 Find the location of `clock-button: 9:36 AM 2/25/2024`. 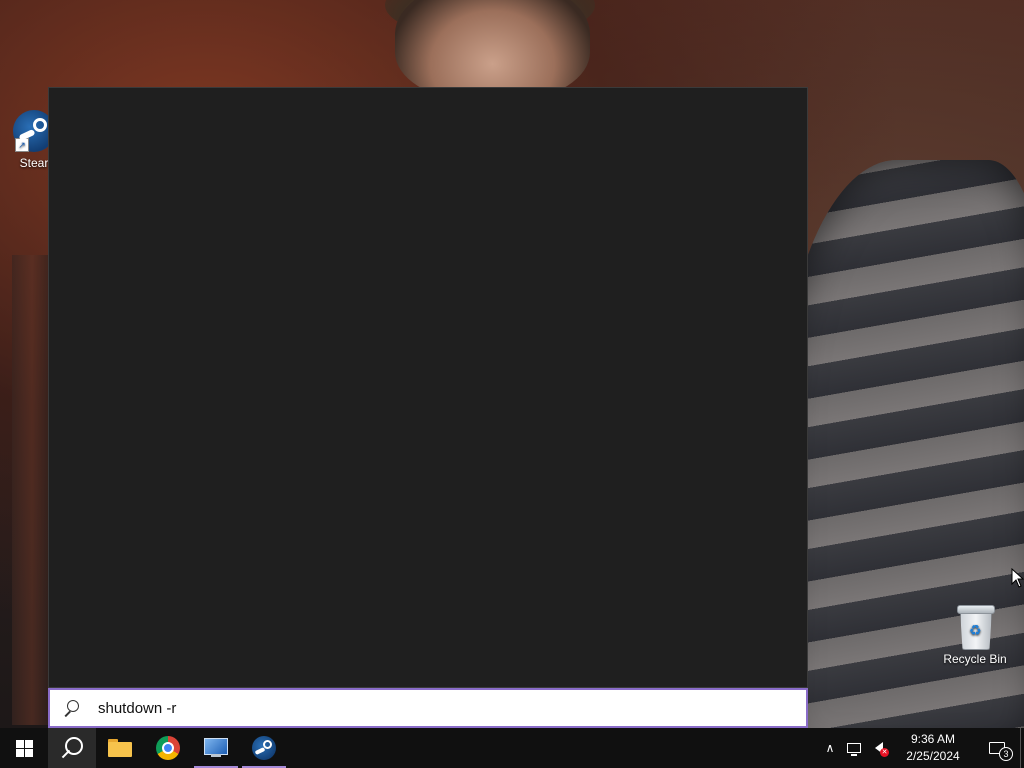

clock-button: 9:36 AM 2/25/2024 is located at coordinates (933, 748).